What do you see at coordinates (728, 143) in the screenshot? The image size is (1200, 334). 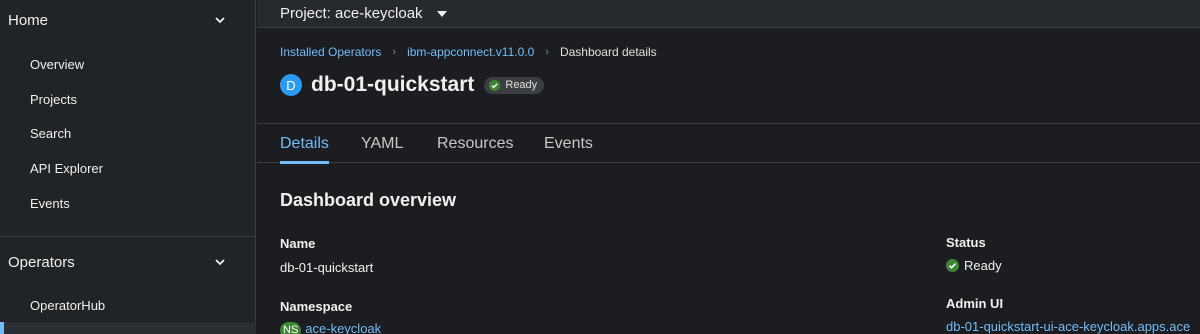 I see `tabs: Details YAML Resources Events` at bounding box center [728, 143].